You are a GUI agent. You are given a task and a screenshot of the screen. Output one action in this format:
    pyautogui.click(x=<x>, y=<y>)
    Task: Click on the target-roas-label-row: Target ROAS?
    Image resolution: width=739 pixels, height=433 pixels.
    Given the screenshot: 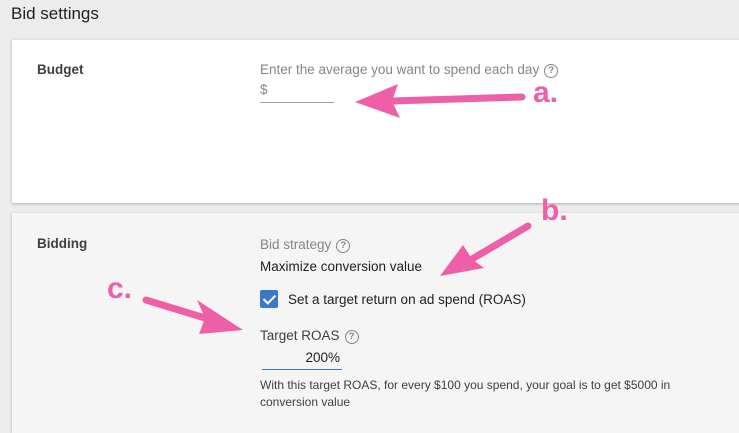 What is the action you would take?
    pyautogui.click(x=309, y=336)
    